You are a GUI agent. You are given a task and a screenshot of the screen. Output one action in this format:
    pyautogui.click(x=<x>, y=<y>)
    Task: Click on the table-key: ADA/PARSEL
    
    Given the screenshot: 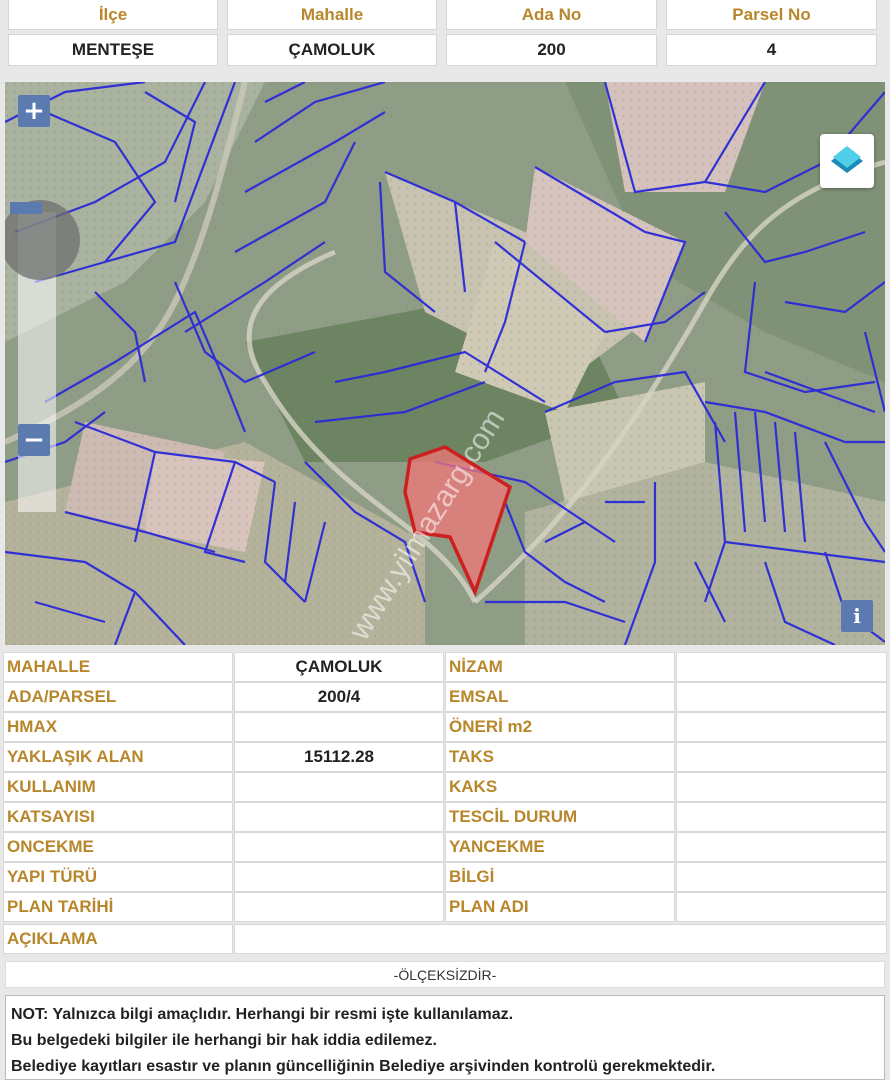 What is the action you would take?
    pyautogui.click(x=118, y=697)
    